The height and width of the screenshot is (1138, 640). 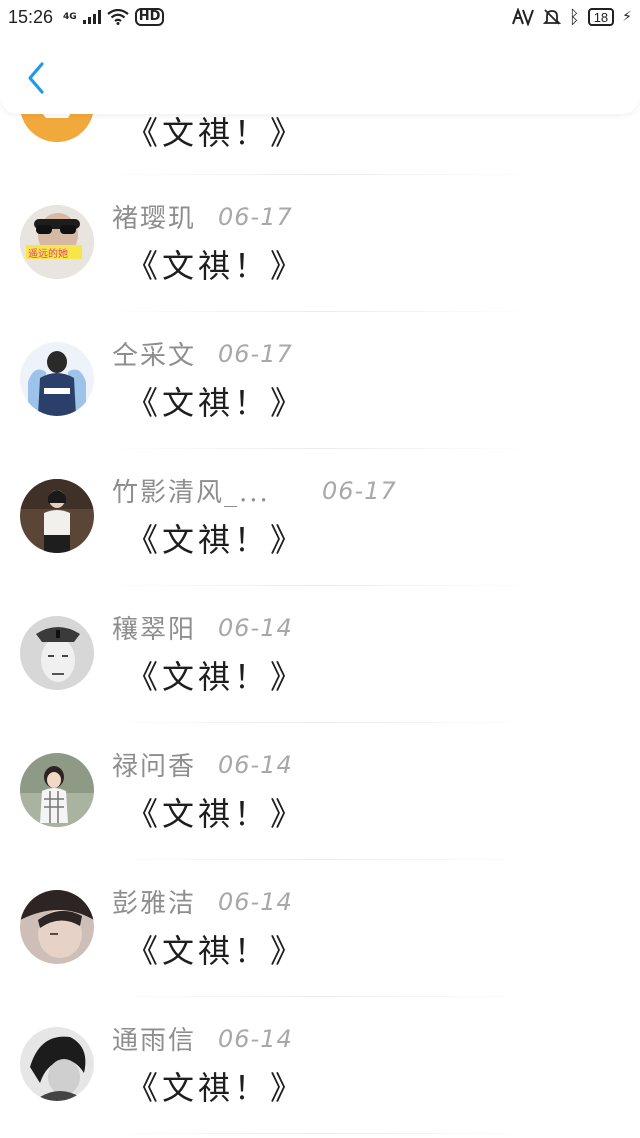 I want to click on item-meta: 彭雅洁 06-14, so click(x=202, y=901).